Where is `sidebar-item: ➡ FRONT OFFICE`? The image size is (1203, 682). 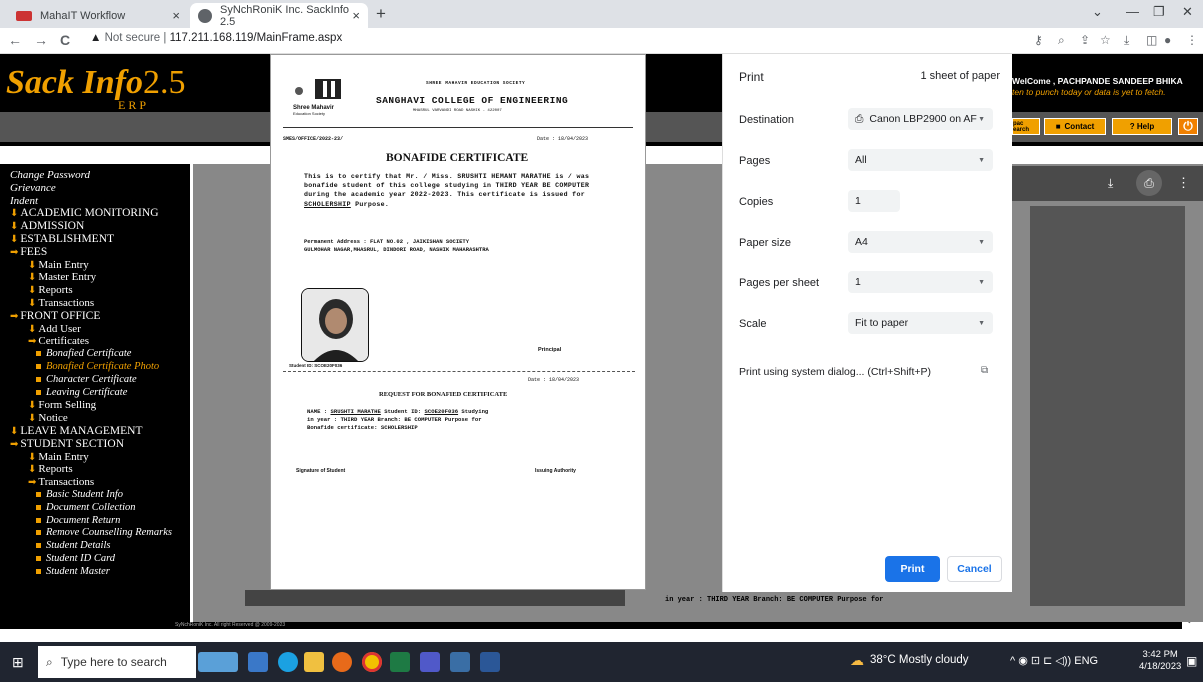 sidebar-item: ➡ FRONT OFFICE is located at coordinates (55, 316).